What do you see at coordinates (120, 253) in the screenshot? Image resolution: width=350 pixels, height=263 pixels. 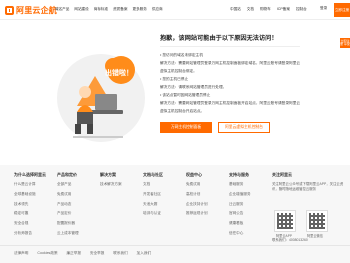 I see `contact-link: 联系我们` at bounding box center [120, 253].